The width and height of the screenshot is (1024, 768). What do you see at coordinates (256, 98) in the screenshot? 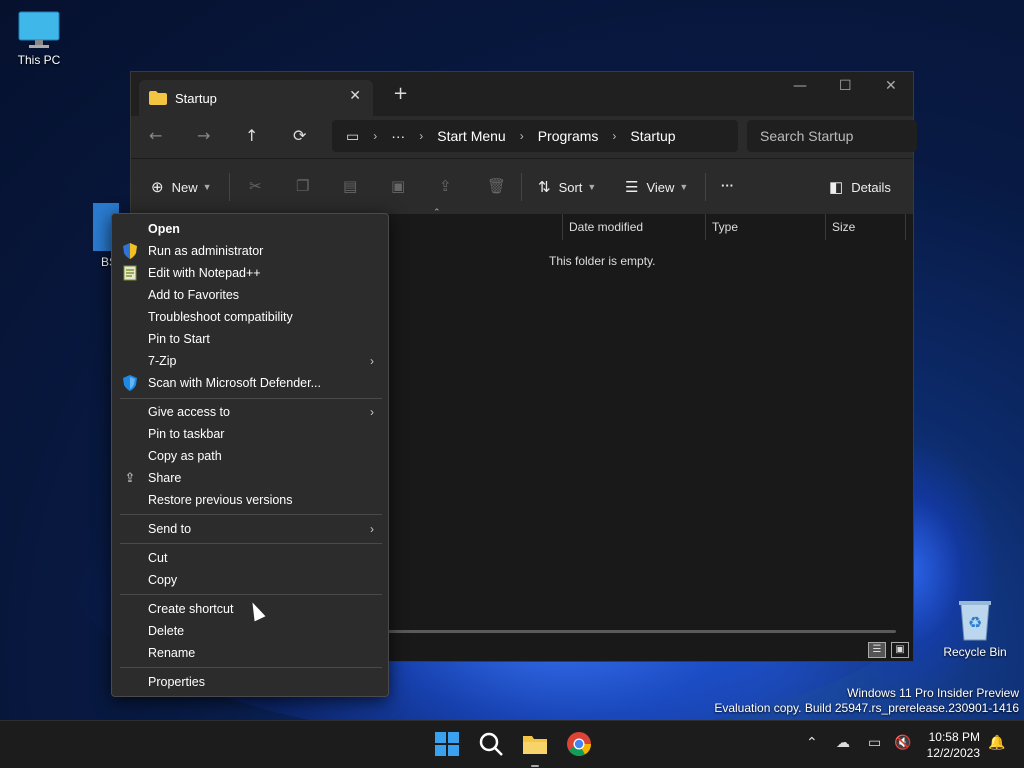
I see `tab-startup: Startup ✕` at bounding box center [256, 98].